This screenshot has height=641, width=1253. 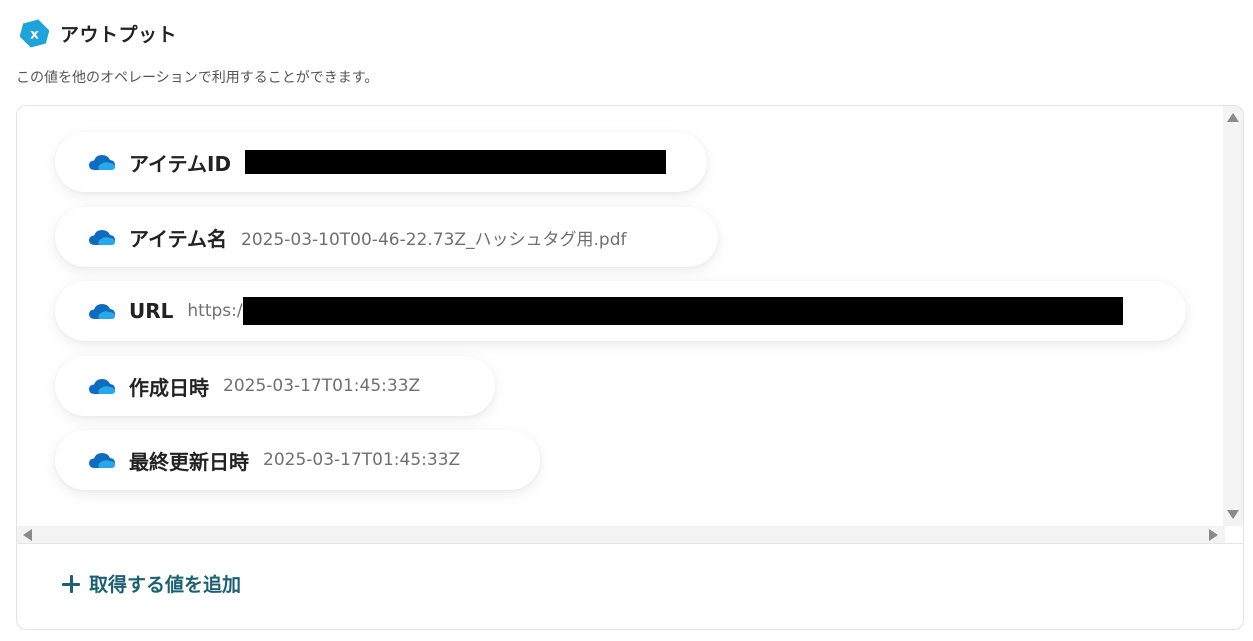 What do you see at coordinates (1233, 316) in the screenshot?
I see `vertical-scrollbar` at bounding box center [1233, 316].